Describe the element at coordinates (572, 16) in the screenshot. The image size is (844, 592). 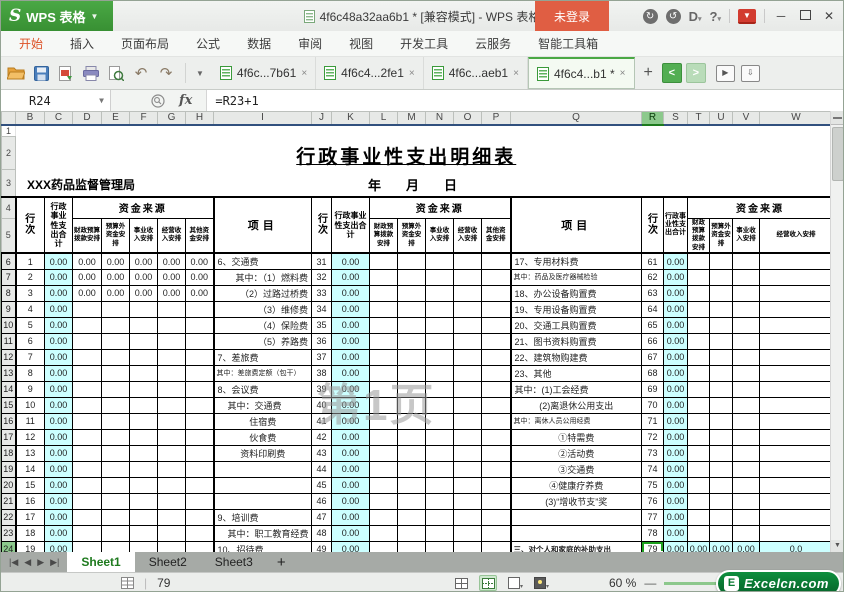
I see `login-button: 未登录` at that location.